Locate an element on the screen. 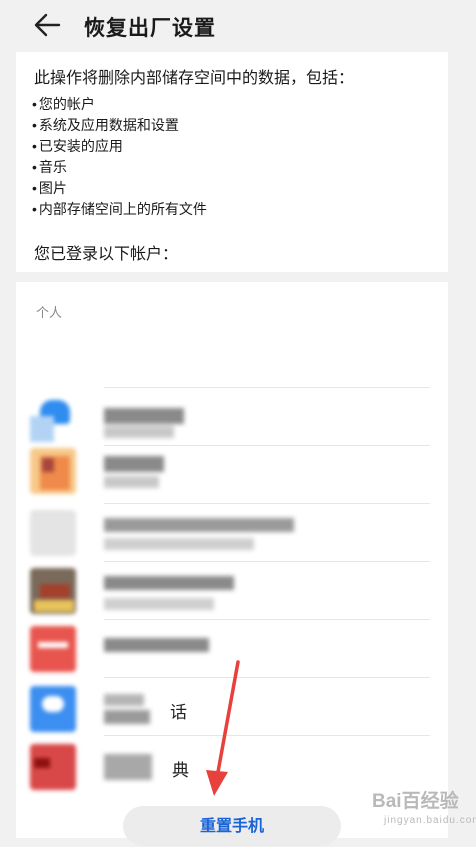 Image resolution: width=476 pixels, height=847 pixels. reset-phone-button: 重置手机 is located at coordinates (232, 826).